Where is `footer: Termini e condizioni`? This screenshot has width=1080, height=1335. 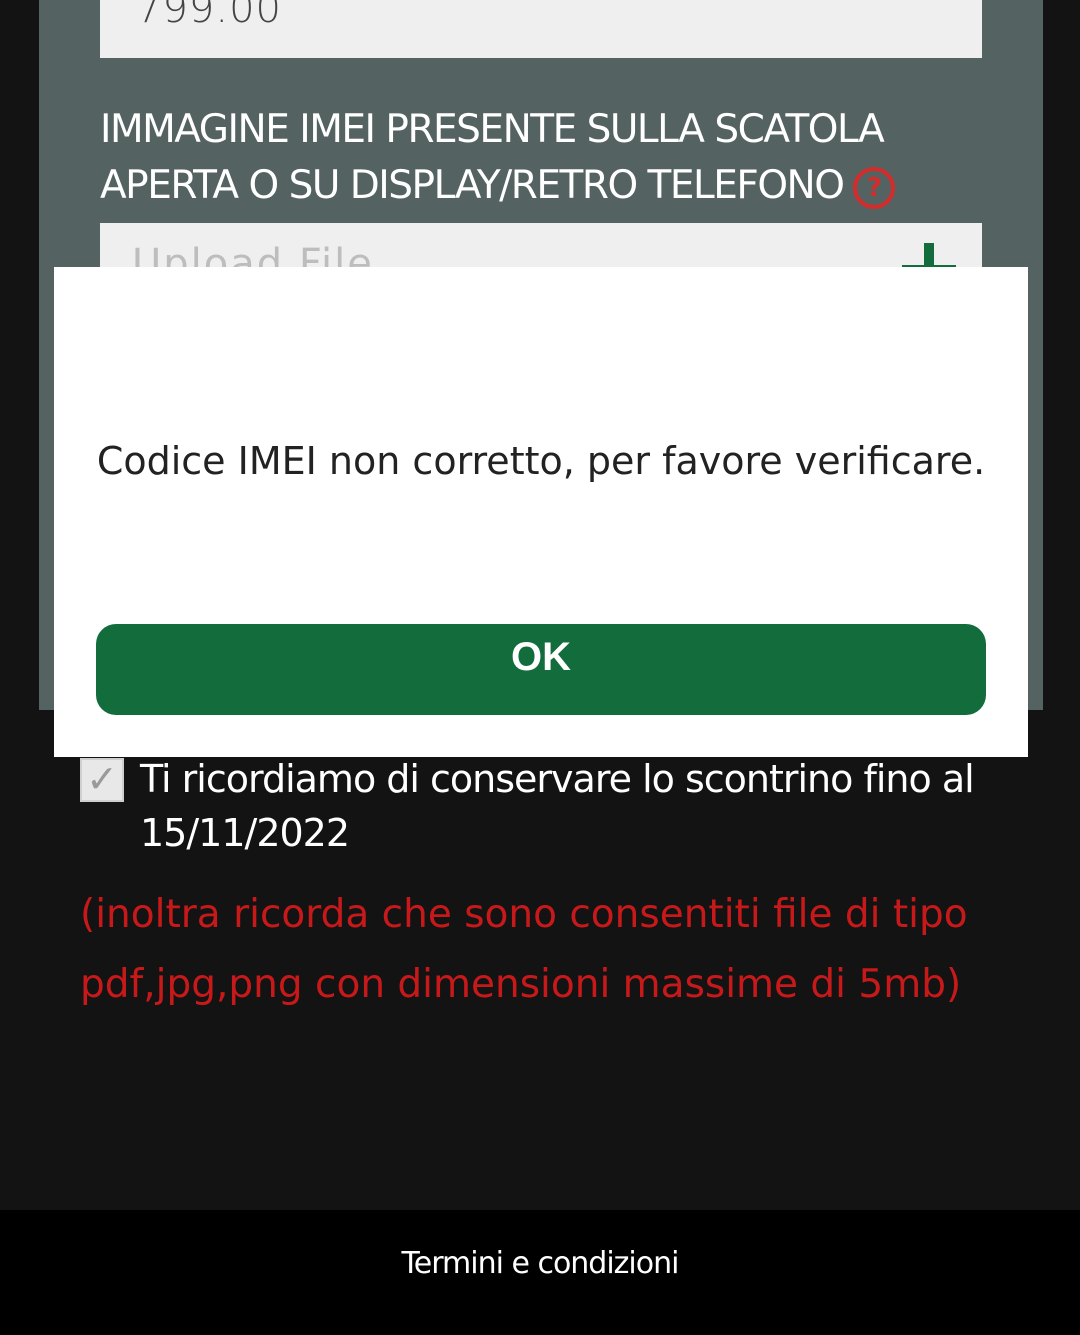 footer: Termini e condizioni is located at coordinates (540, 1272).